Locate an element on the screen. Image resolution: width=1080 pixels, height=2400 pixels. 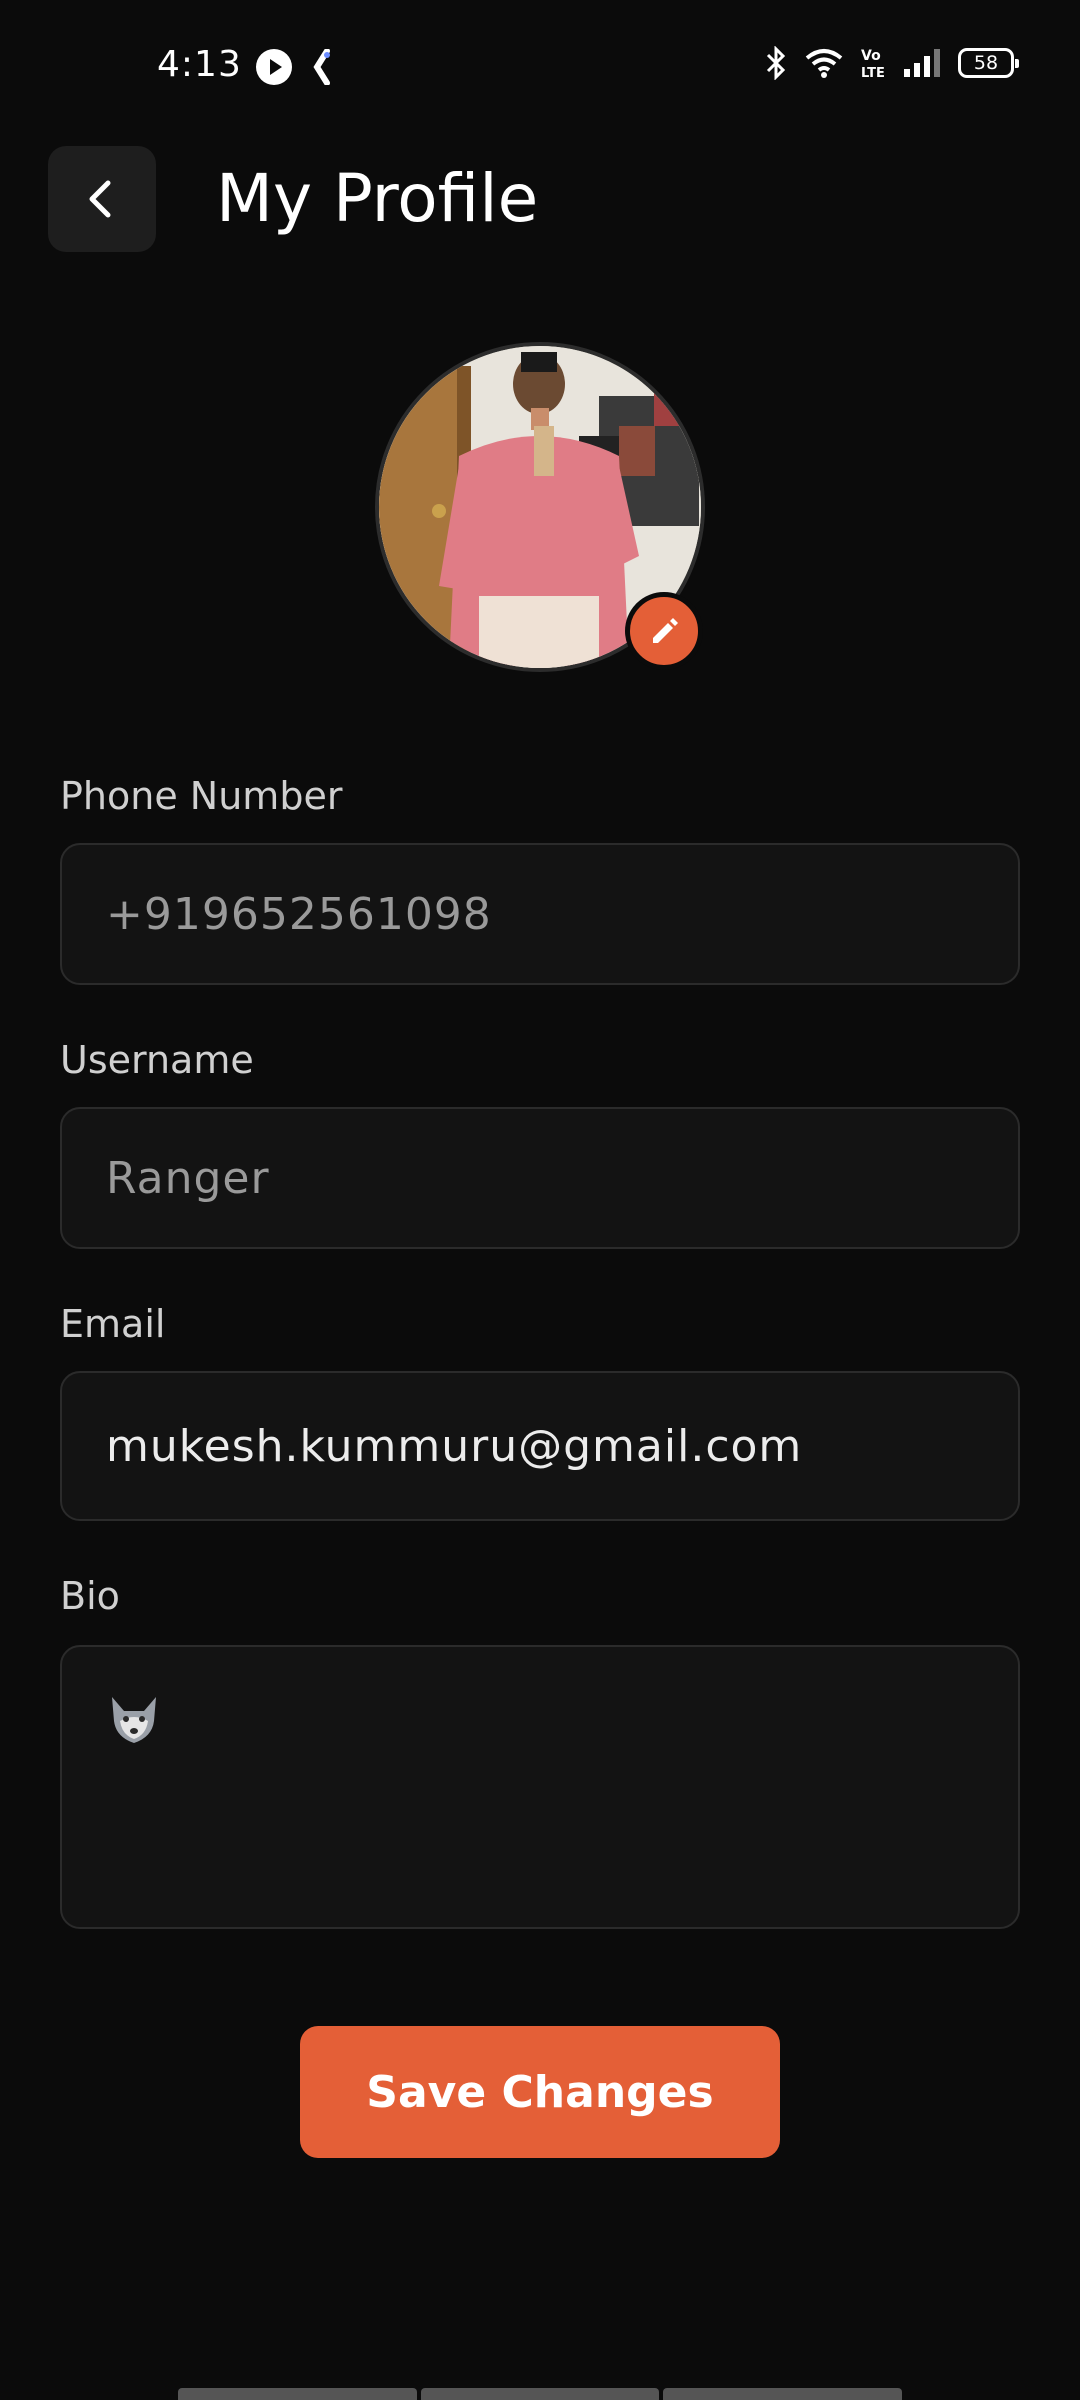
bluetooth-icon is located at coordinates (776, 63).